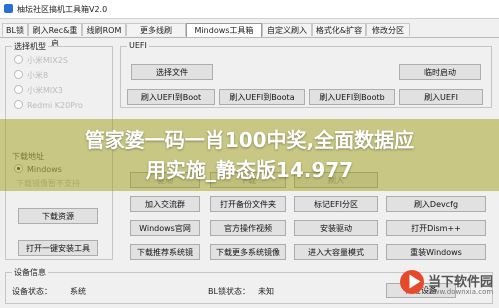  What do you see at coordinates (31, 75) in the screenshot?
I see `model-option-mi8: 小米8` at bounding box center [31, 75].